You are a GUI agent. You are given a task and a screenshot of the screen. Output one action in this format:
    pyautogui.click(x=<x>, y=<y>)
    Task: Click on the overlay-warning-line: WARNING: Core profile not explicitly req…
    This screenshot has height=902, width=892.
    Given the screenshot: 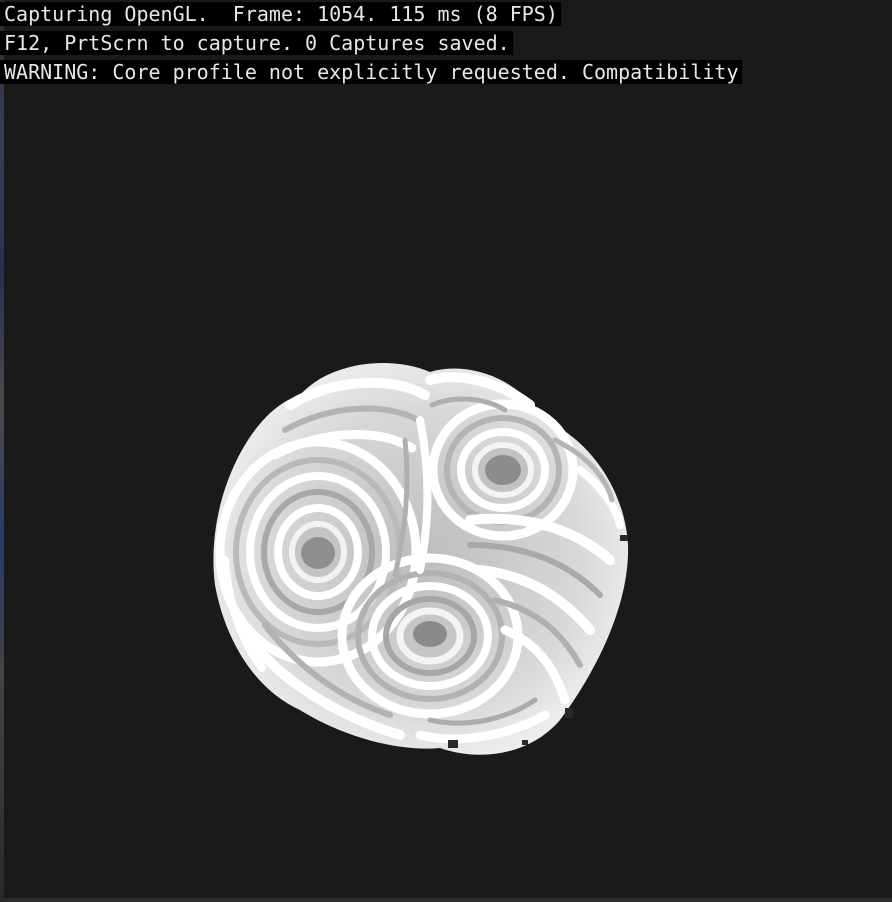 What is the action you would take?
    pyautogui.click(x=371, y=72)
    